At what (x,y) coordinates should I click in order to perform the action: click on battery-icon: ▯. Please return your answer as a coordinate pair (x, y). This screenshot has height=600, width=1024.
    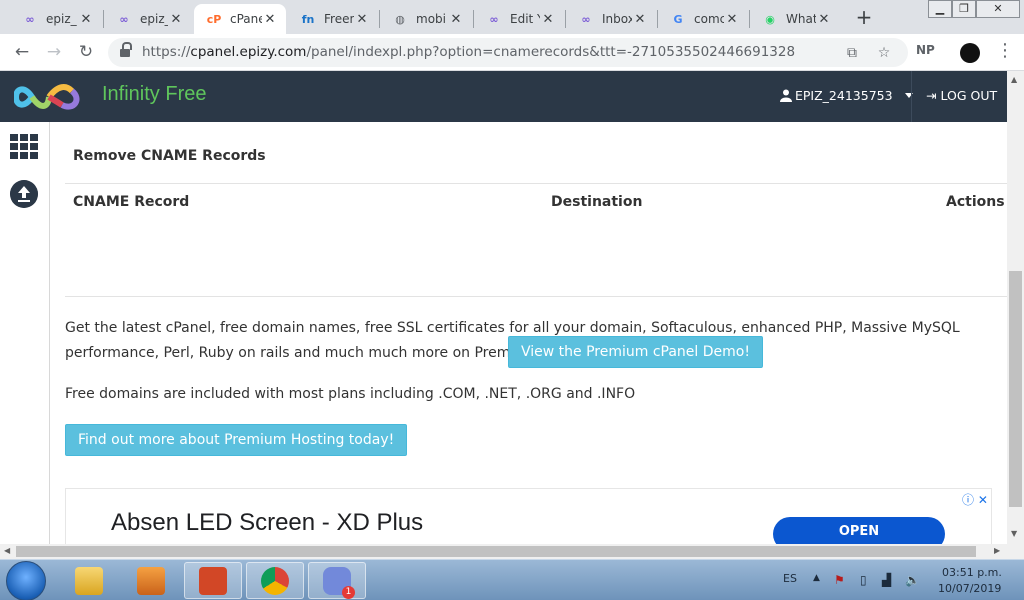
    Looking at the image, I should click on (863, 580).